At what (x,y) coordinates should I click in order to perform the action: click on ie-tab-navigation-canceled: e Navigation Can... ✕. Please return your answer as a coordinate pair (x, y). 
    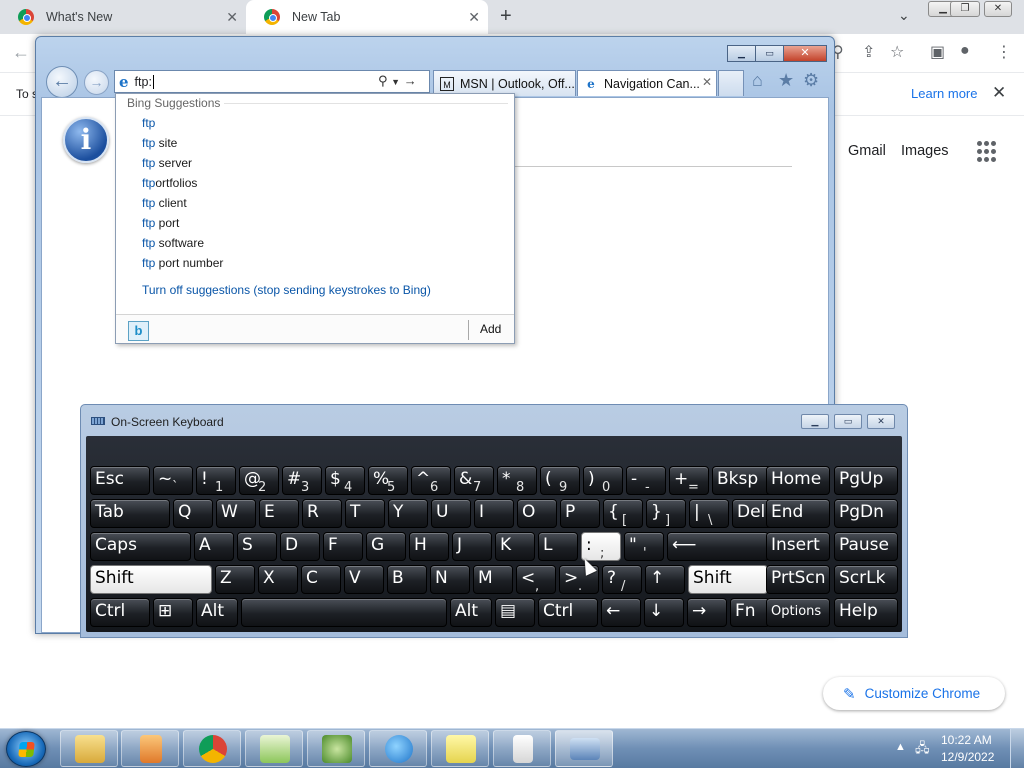
    Looking at the image, I should click on (647, 83).